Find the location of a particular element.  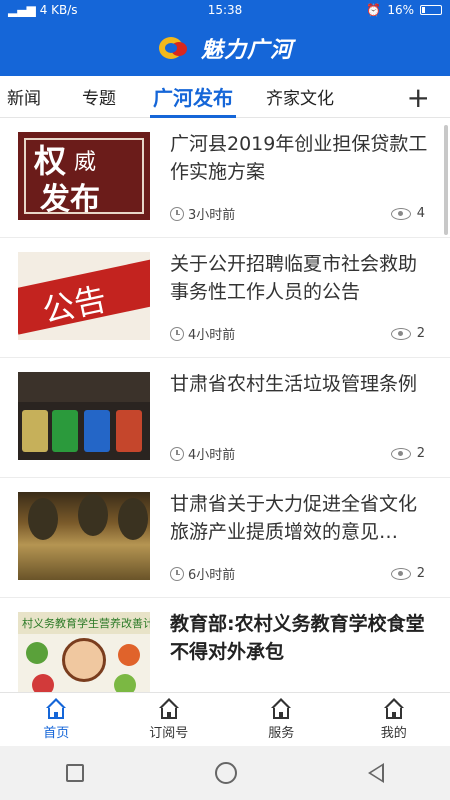

app-logo-icon is located at coordinates (175, 48).